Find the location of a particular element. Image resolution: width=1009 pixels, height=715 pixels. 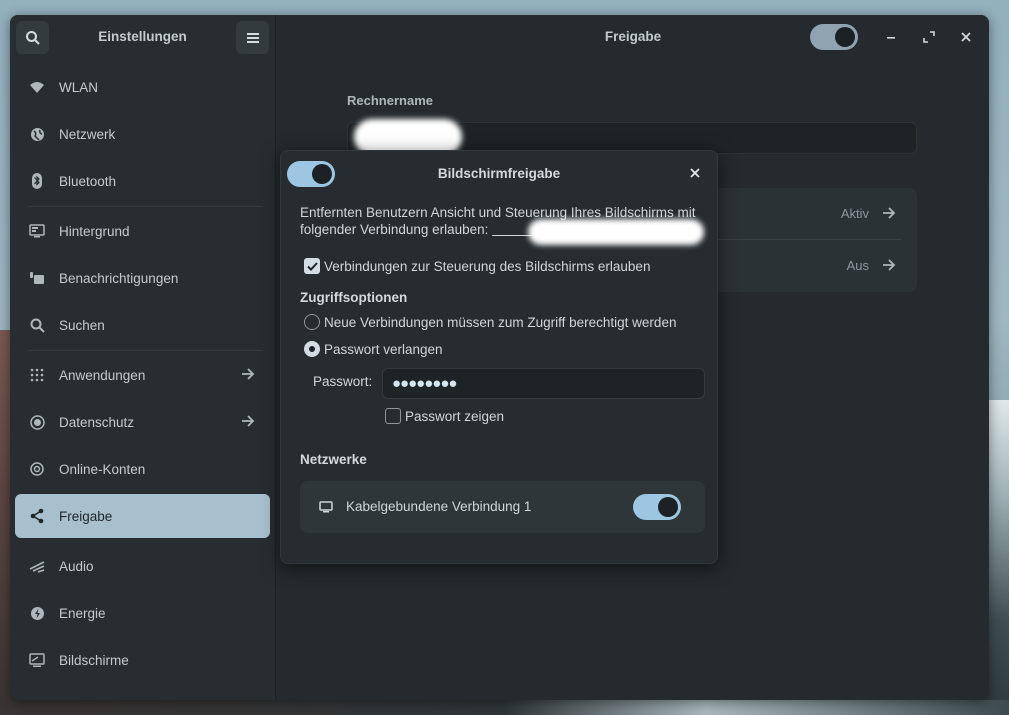

sidebar-item-benachrichtigungen: Benachrichtigungen is located at coordinates (142, 278).